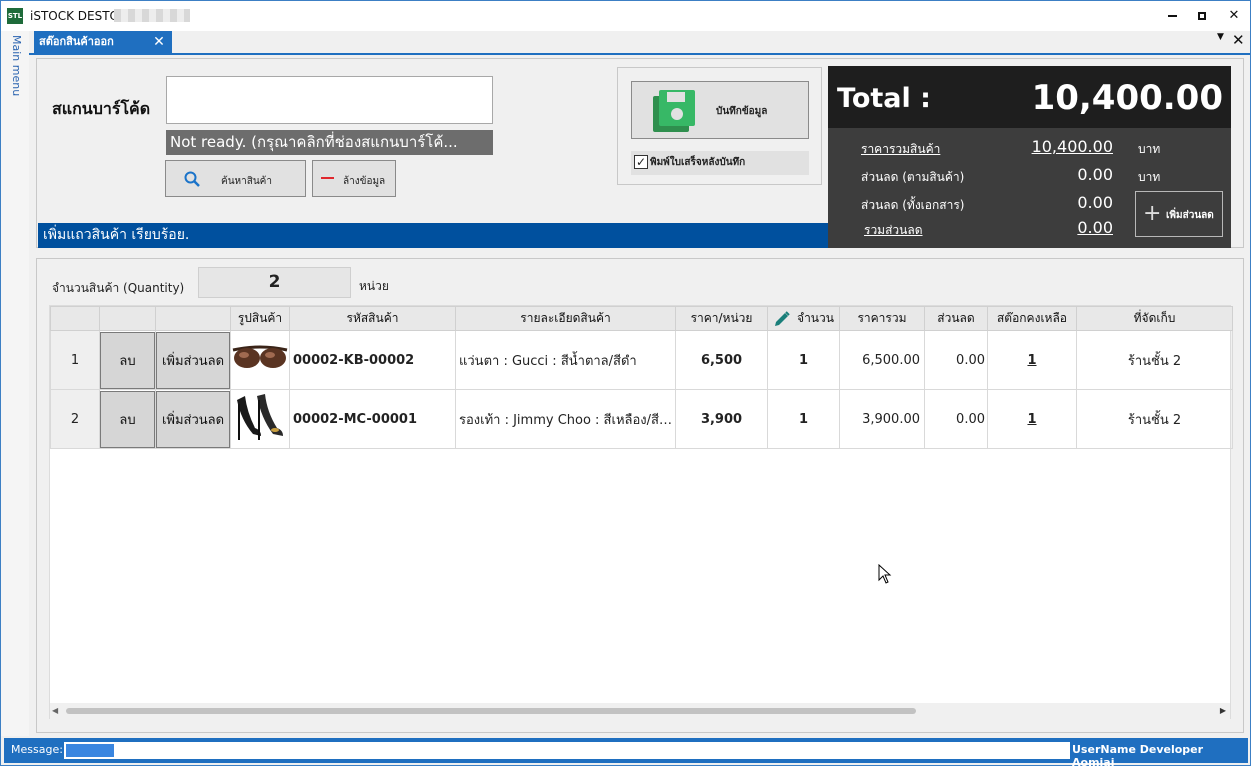 The height and width of the screenshot is (766, 1251). I want to click on pencil-icon, so click(782, 318).